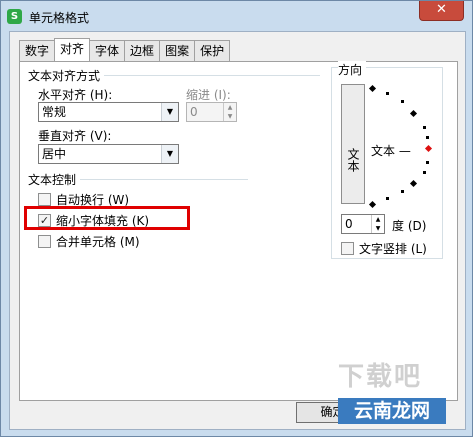 Image resolution: width=473 pixels, height=437 pixels. I want to click on vertical-stack-checkbox-row: 文字竖排 (L), so click(384, 248).